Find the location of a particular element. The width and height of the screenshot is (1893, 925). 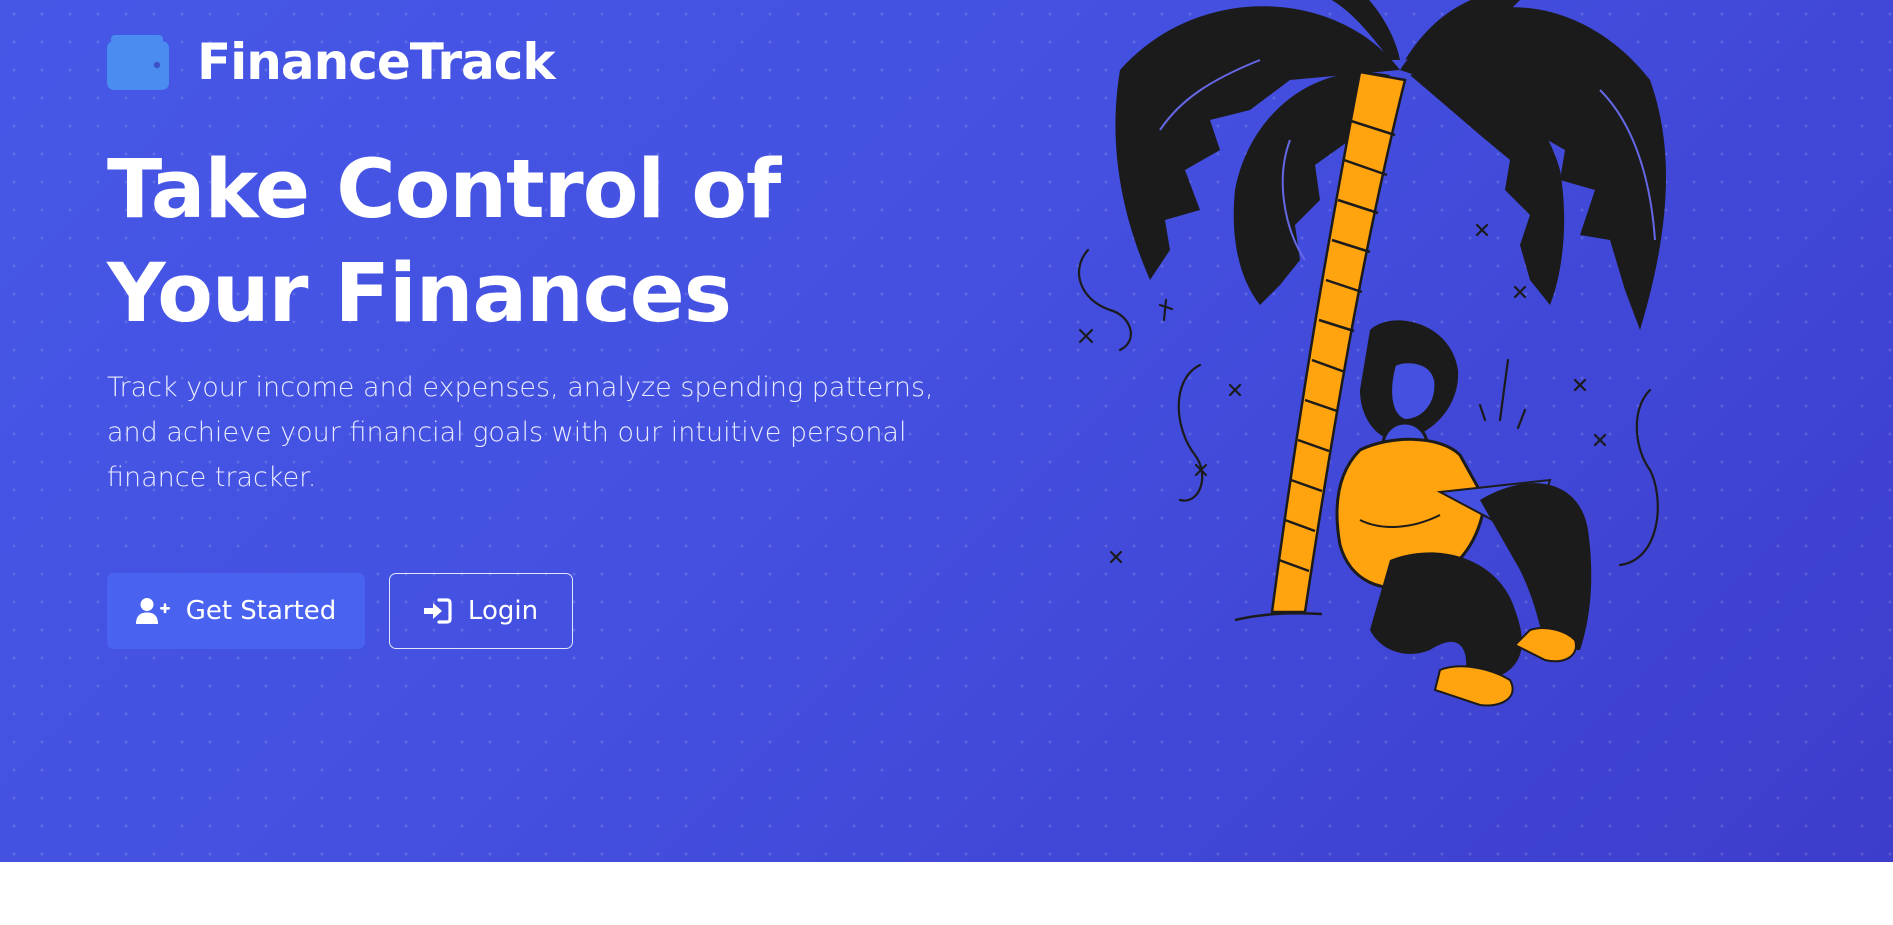

palm-leaves is located at coordinates (1391, 165).